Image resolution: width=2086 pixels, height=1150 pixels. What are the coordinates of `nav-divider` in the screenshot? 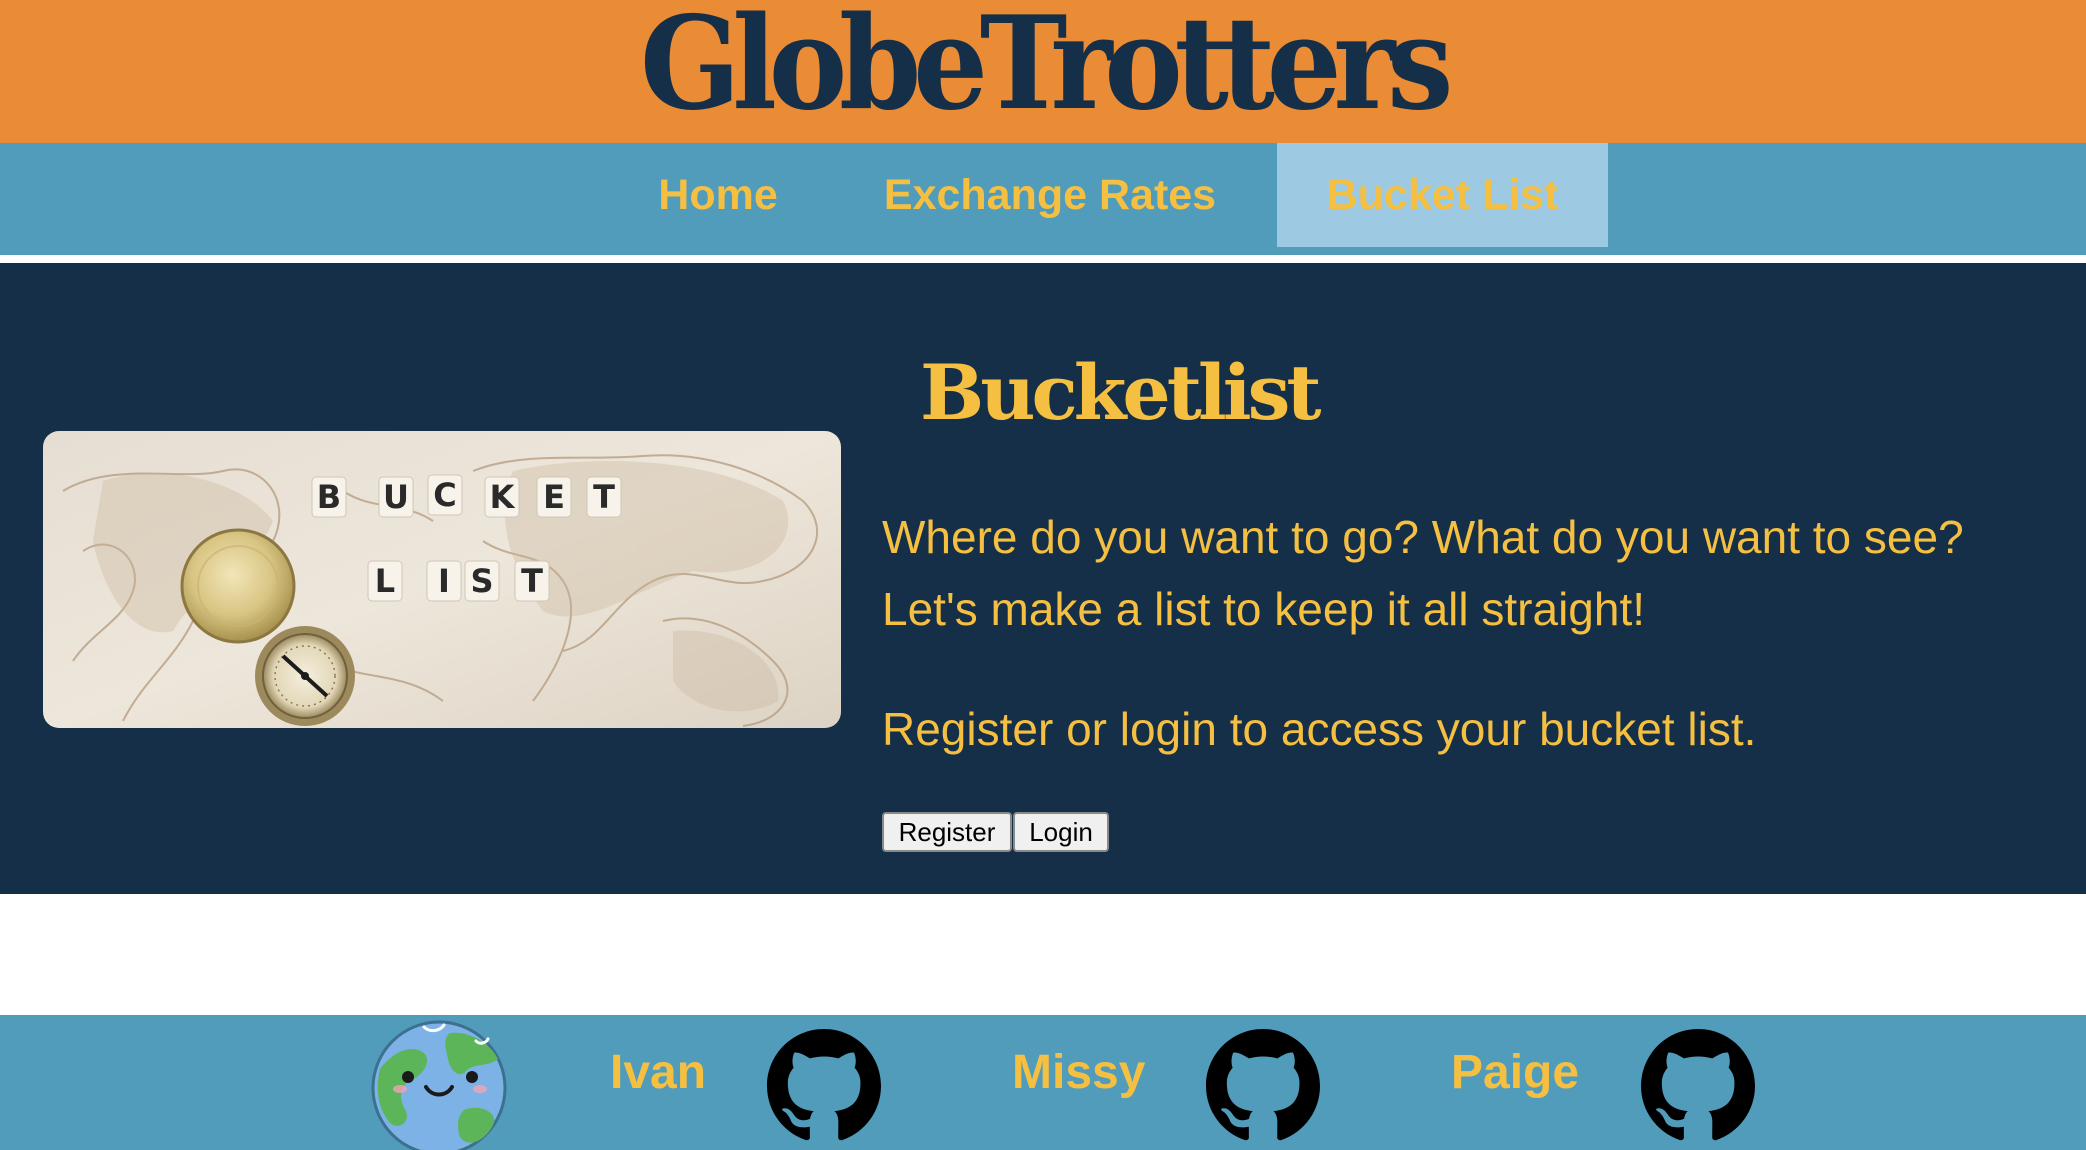 It's located at (1043, 259).